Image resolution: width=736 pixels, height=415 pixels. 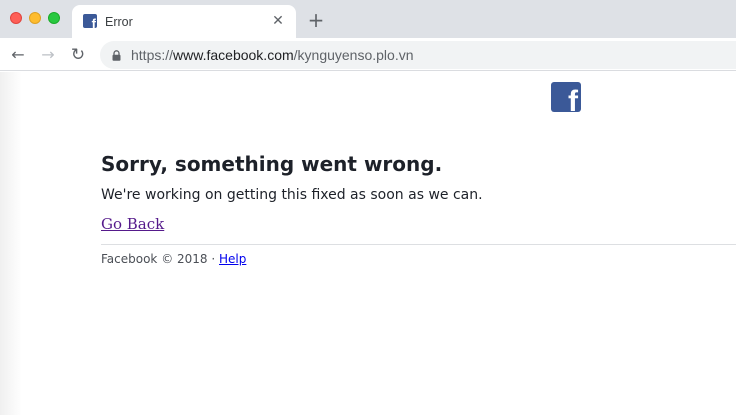 What do you see at coordinates (353, 55) in the screenshot?
I see `url-path: /kynguyenso.plo.vn` at bounding box center [353, 55].